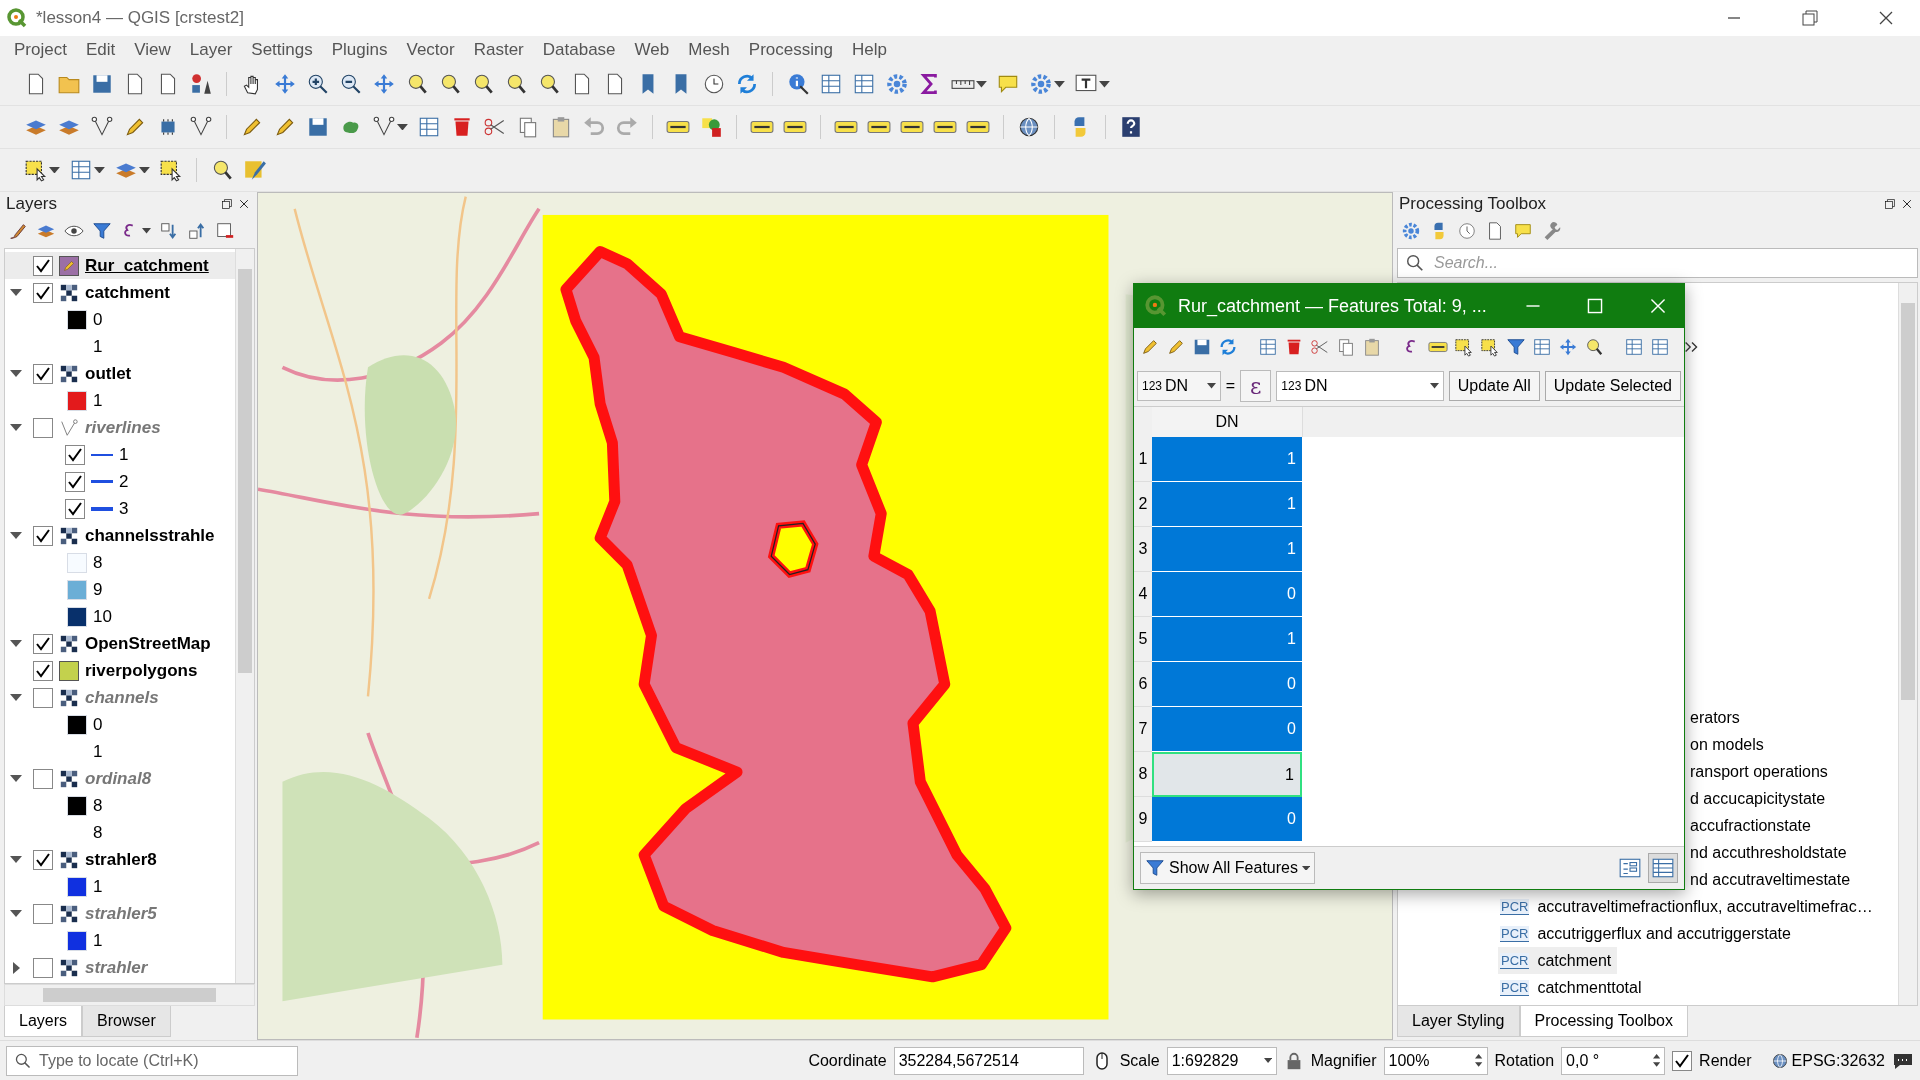 The width and height of the screenshot is (1920, 1080). What do you see at coordinates (1143, 549) in the screenshot?
I see `row-number: 3` at bounding box center [1143, 549].